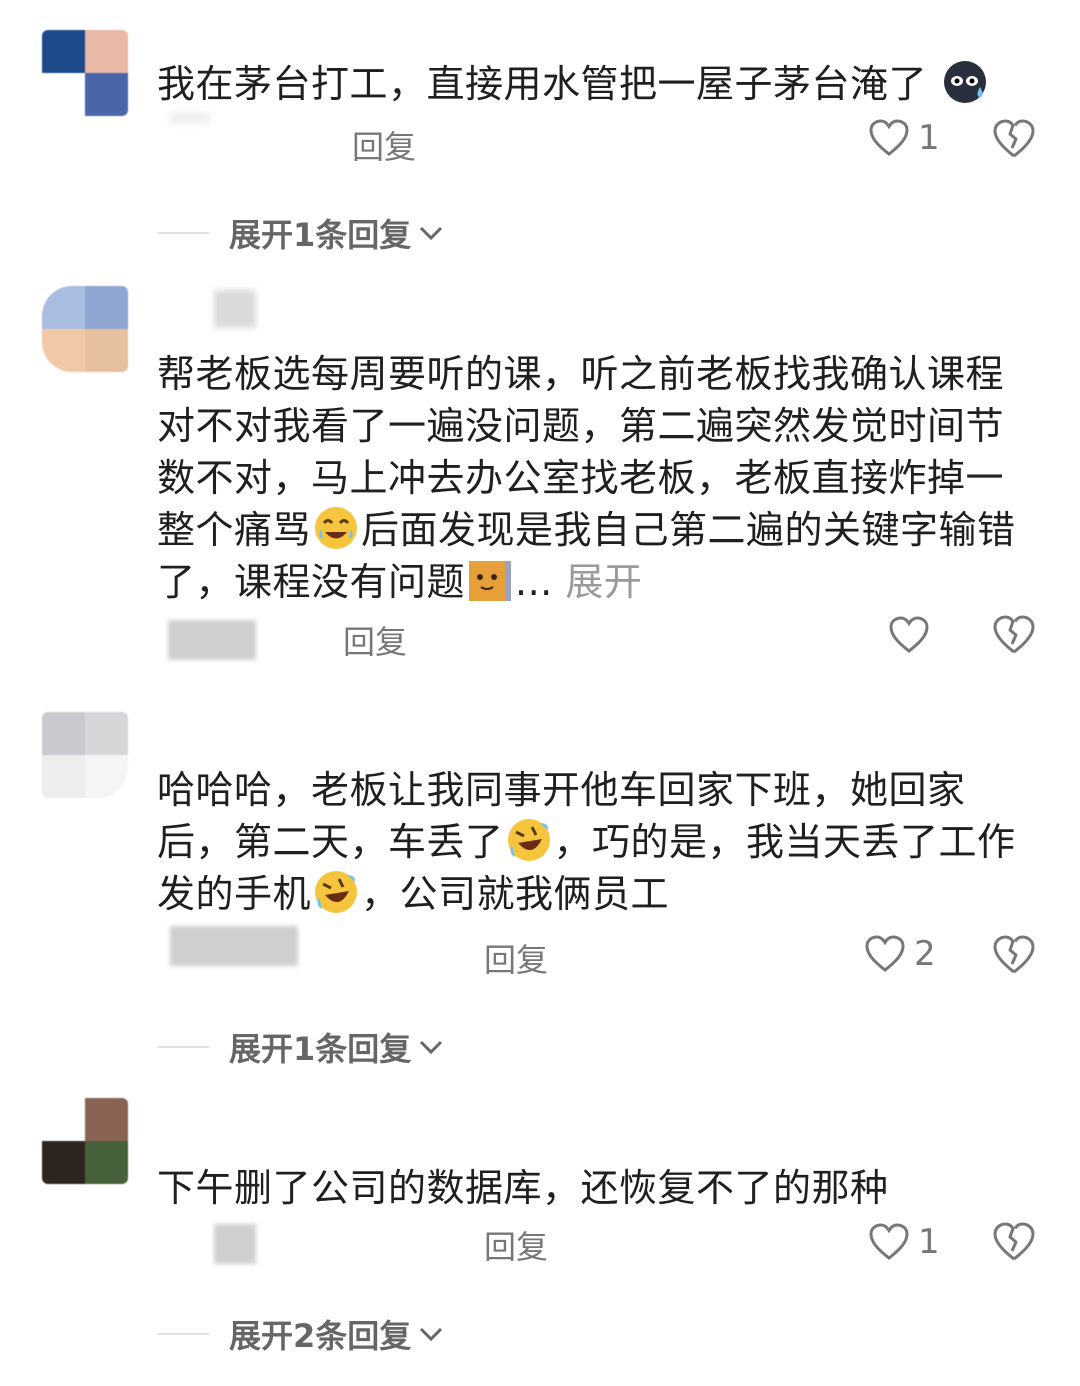 This screenshot has width=1080, height=1386. Describe the element at coordinates (925, 954) in the screenshot. I see `like-count: 2` at that location.